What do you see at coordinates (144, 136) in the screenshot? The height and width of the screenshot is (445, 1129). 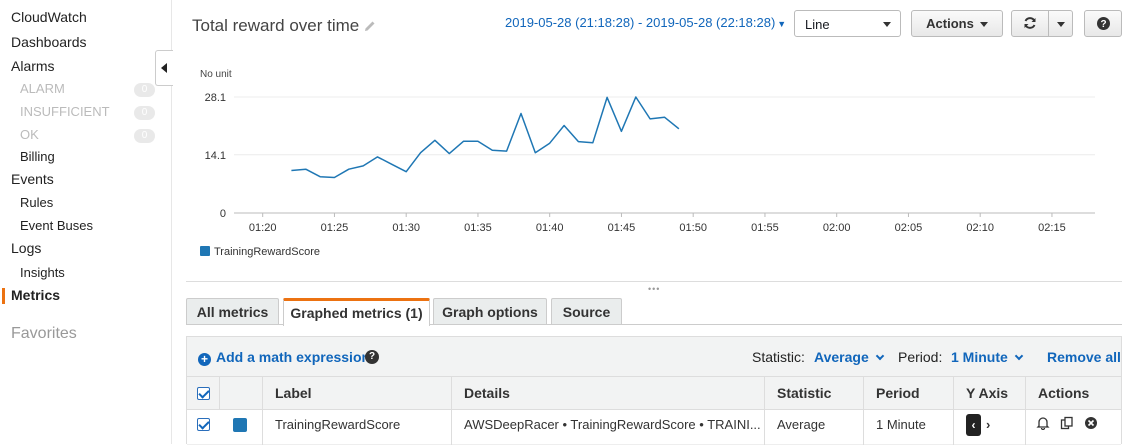 I see `ok-count-badge: 0` at bounding box center [144, 136].